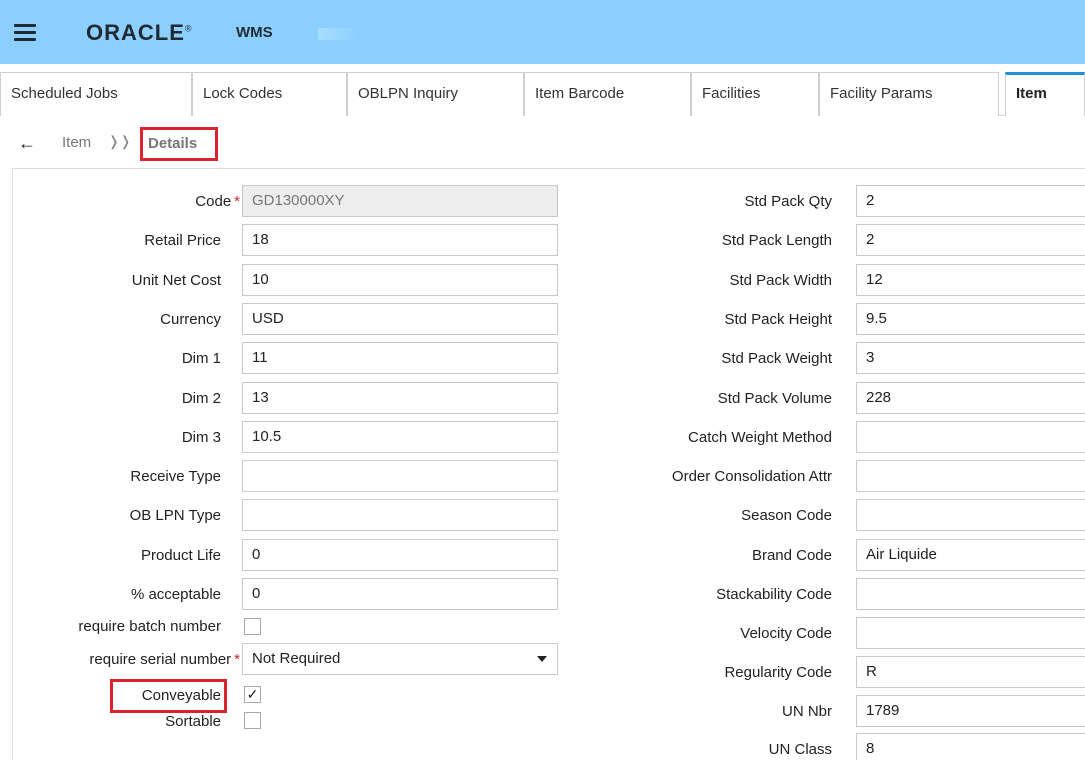 The height and width of the screenshot is (760, 1085). Describe the element at coordinates (970, 201) in the screenshot. I see `std-pack-qty-field: 2` at that location.